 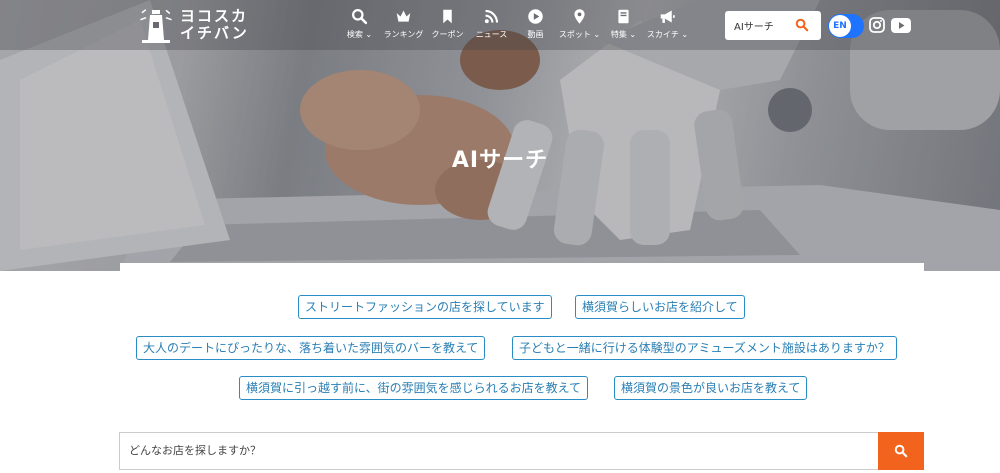 I want to click on suggestion-chip: 大人のデートにぴったりな、落ち着いた雰囲気のバーを教えて, so click(x=311, y=348).